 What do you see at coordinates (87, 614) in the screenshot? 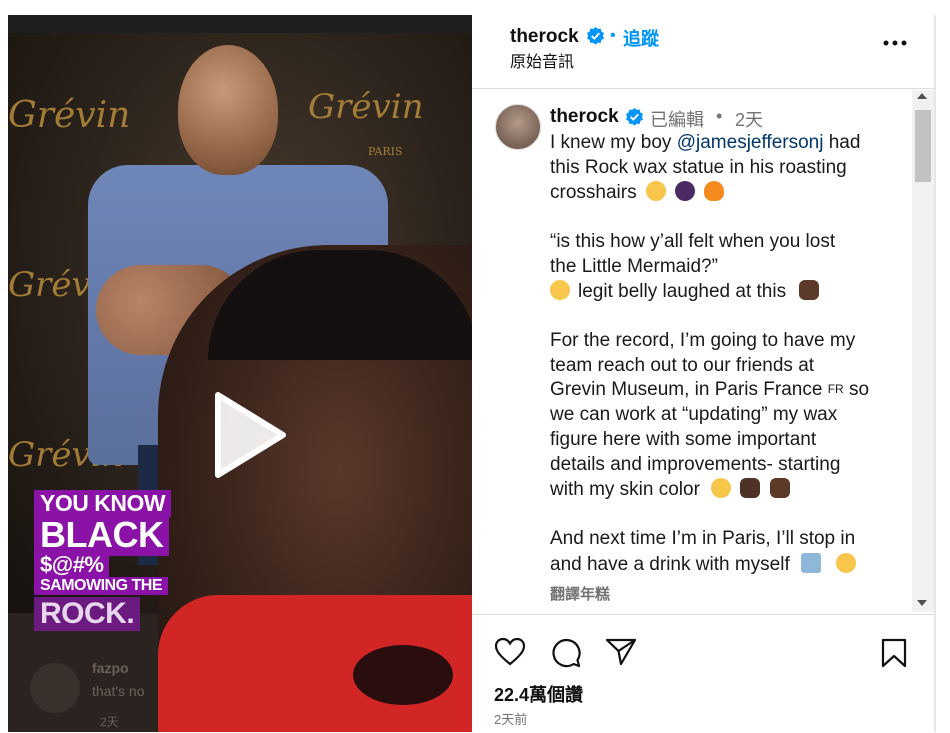
I see `video-caption-line-5: ROCK.` at bounding box center [87, 614].